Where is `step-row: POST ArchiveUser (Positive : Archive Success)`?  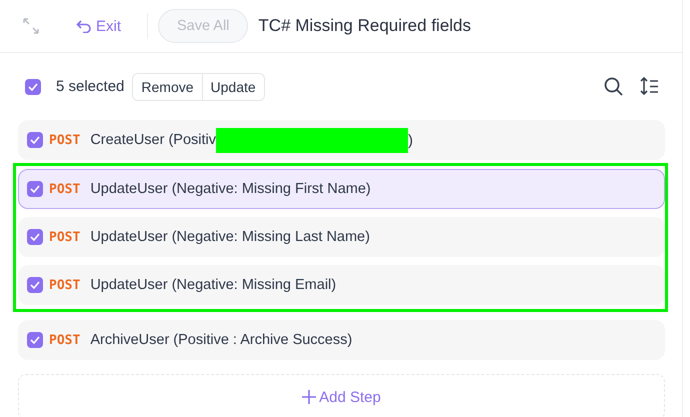 step-row: POST ArchiveUser (Positive : Archive Success) is located at coordinates (341, 340).